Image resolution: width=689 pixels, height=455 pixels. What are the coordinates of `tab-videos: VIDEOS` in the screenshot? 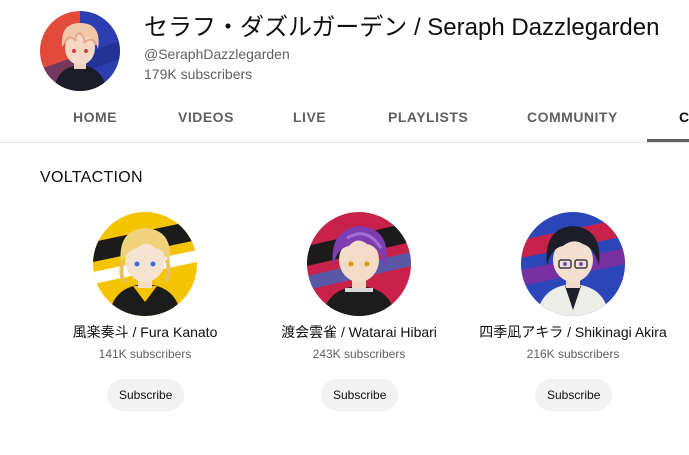 It's located at (206, 120).